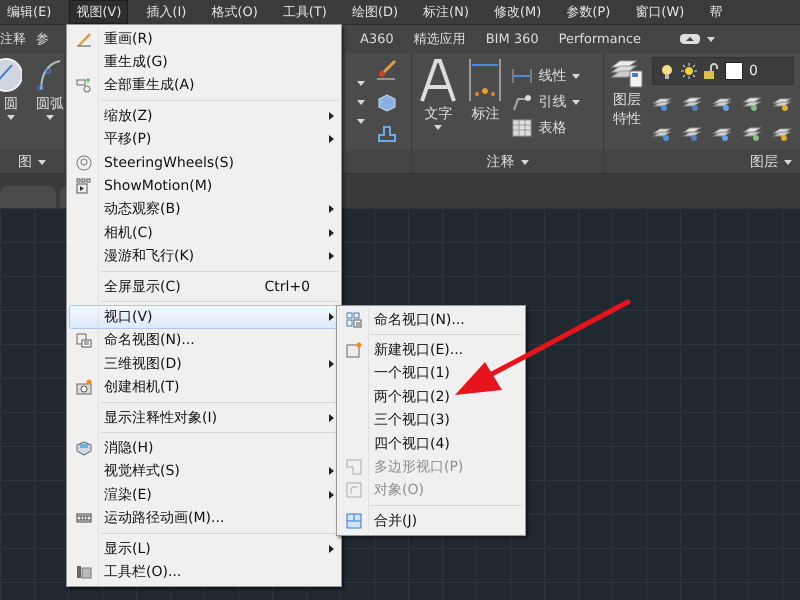 The image size is (800, 600). I want to click on layer-name: 0, so click(753, 71).